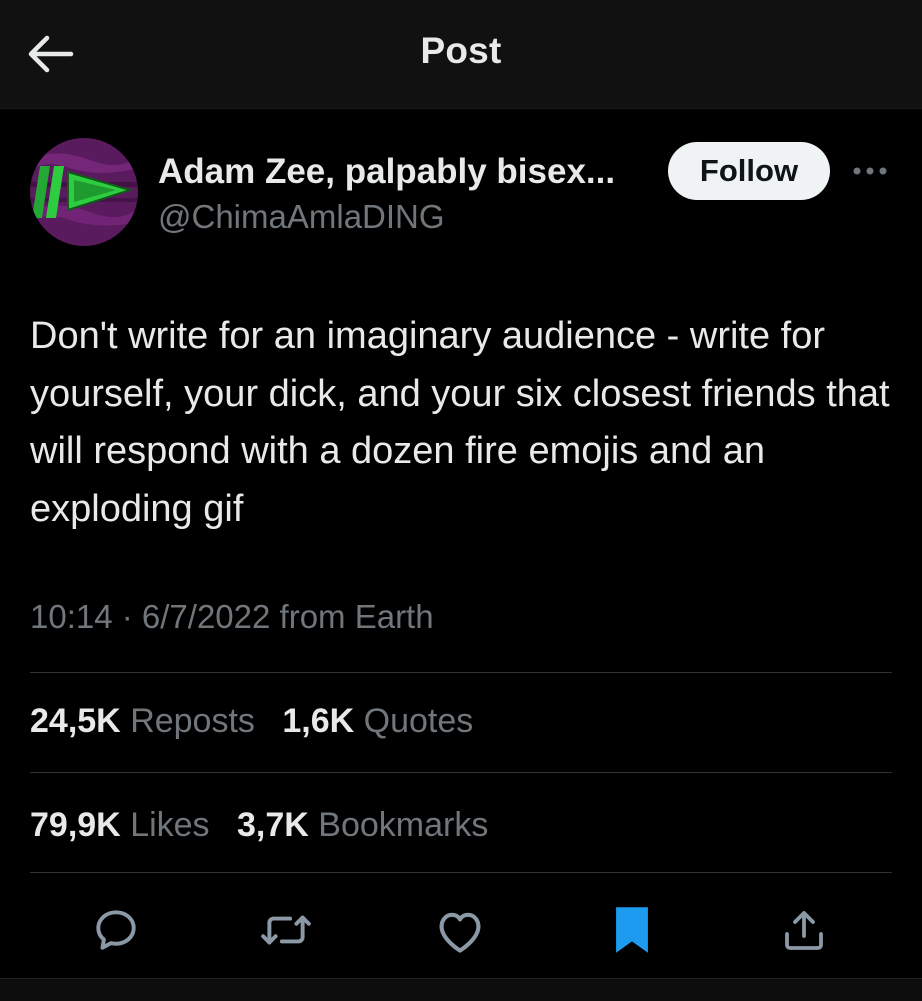 Image resolution: width=922 pixels, height=1001 pixels. What do you see at coordinates (75, 721) in the screenshot?
I see `reposts-count: 24,5K` at bounding box center [75, 721].